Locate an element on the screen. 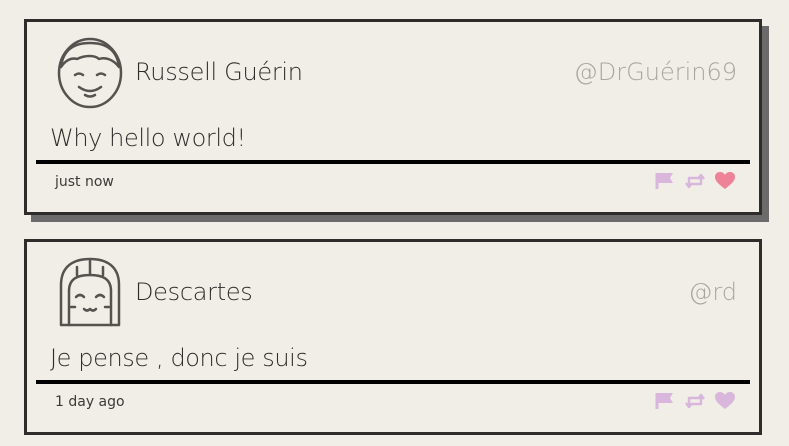 The image size is (789, 446). tweet-handle: @DrGuérin69 is located at coordinates (655, 72).